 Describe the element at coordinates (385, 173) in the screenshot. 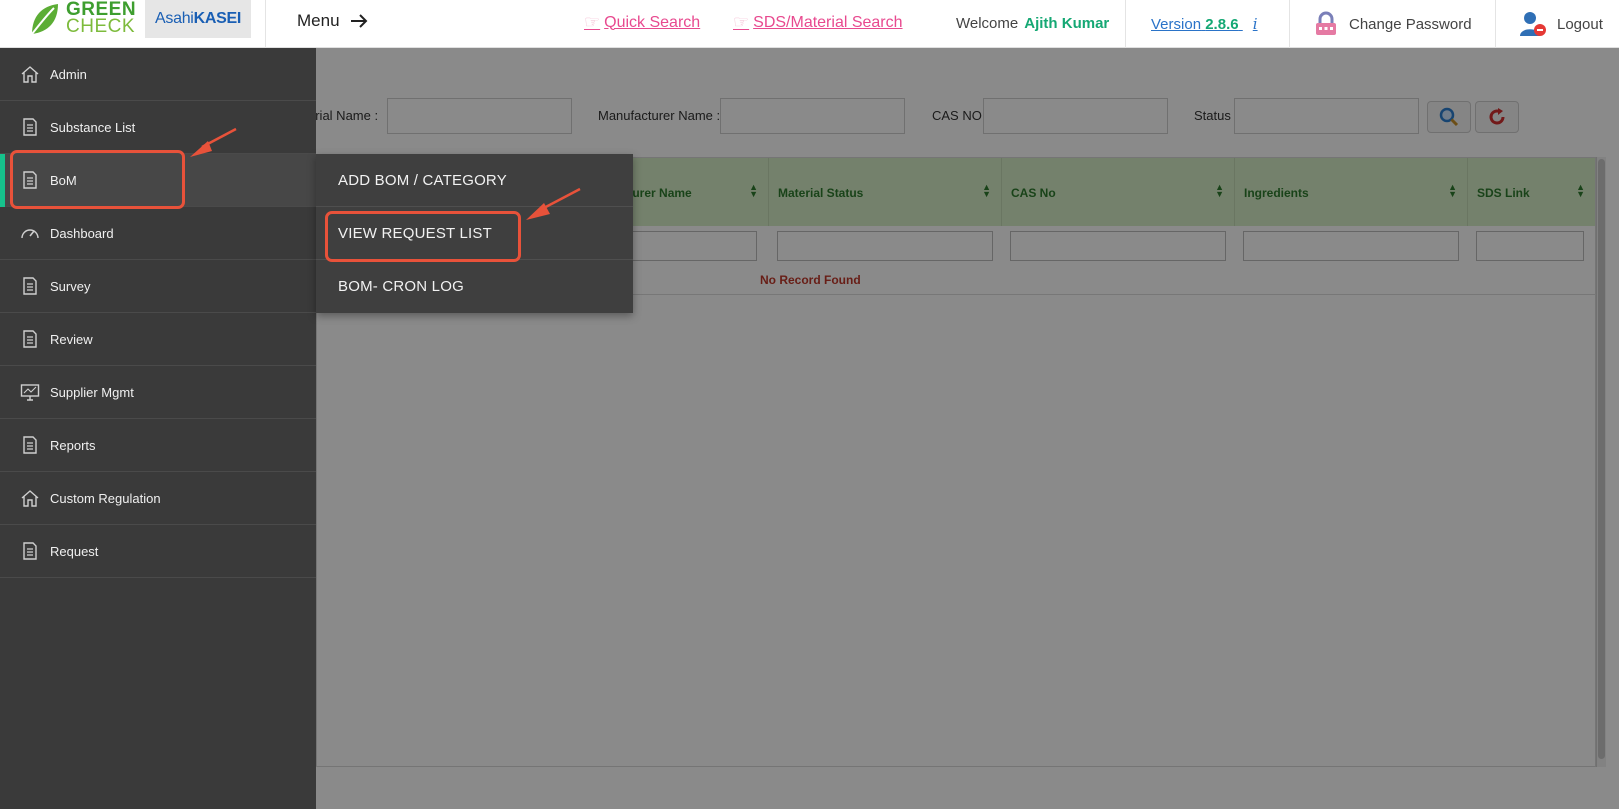

I see `annotation-arrows` at that location.